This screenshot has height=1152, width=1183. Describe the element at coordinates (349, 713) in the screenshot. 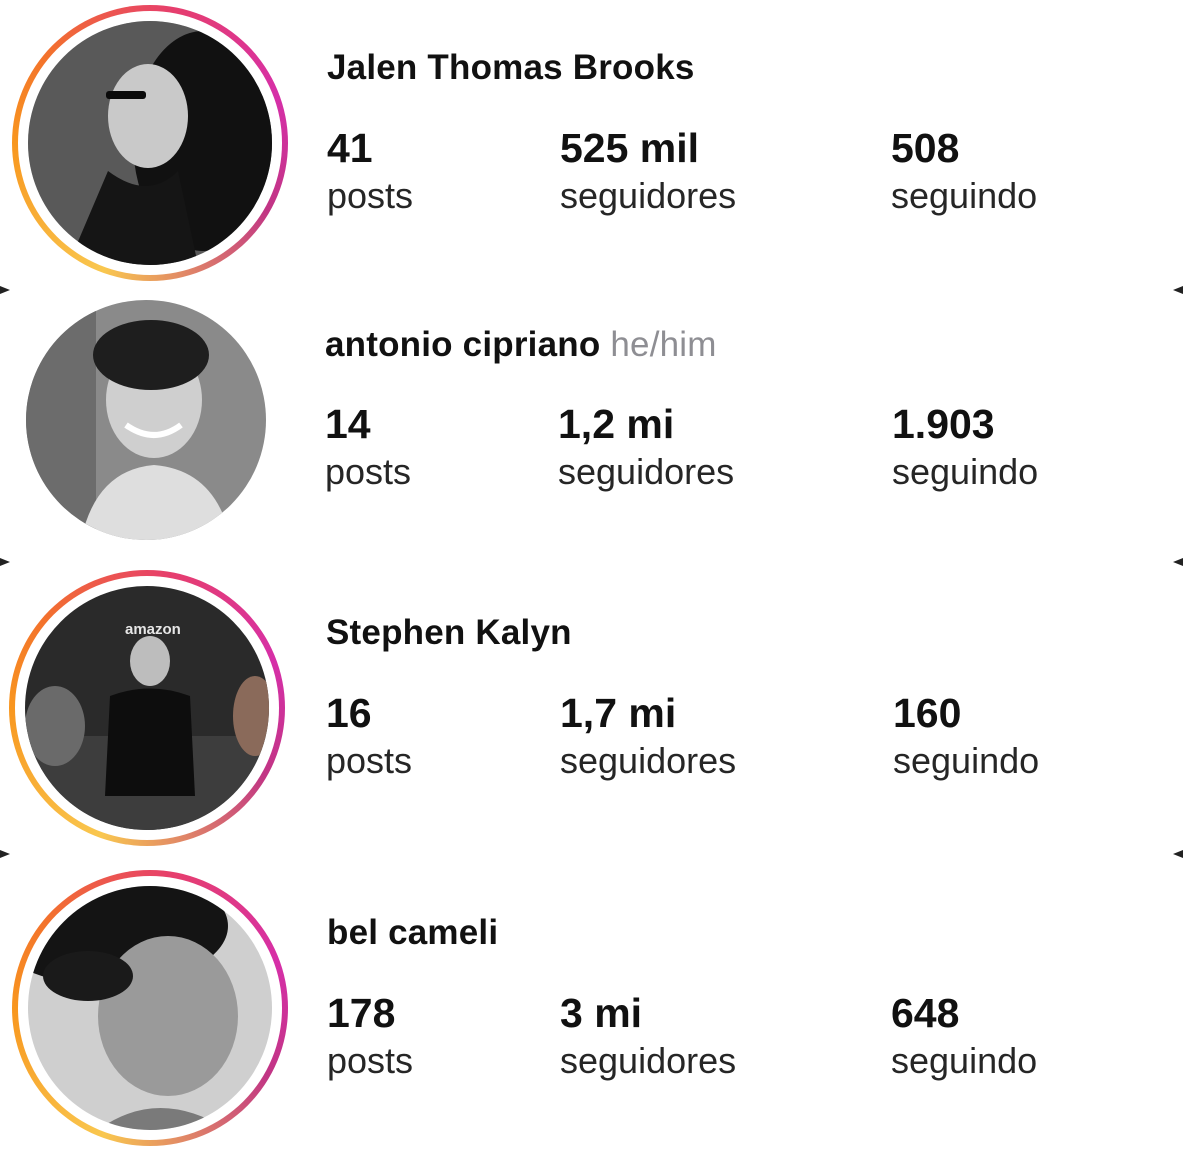

I see `posts-count: 16` at that location.